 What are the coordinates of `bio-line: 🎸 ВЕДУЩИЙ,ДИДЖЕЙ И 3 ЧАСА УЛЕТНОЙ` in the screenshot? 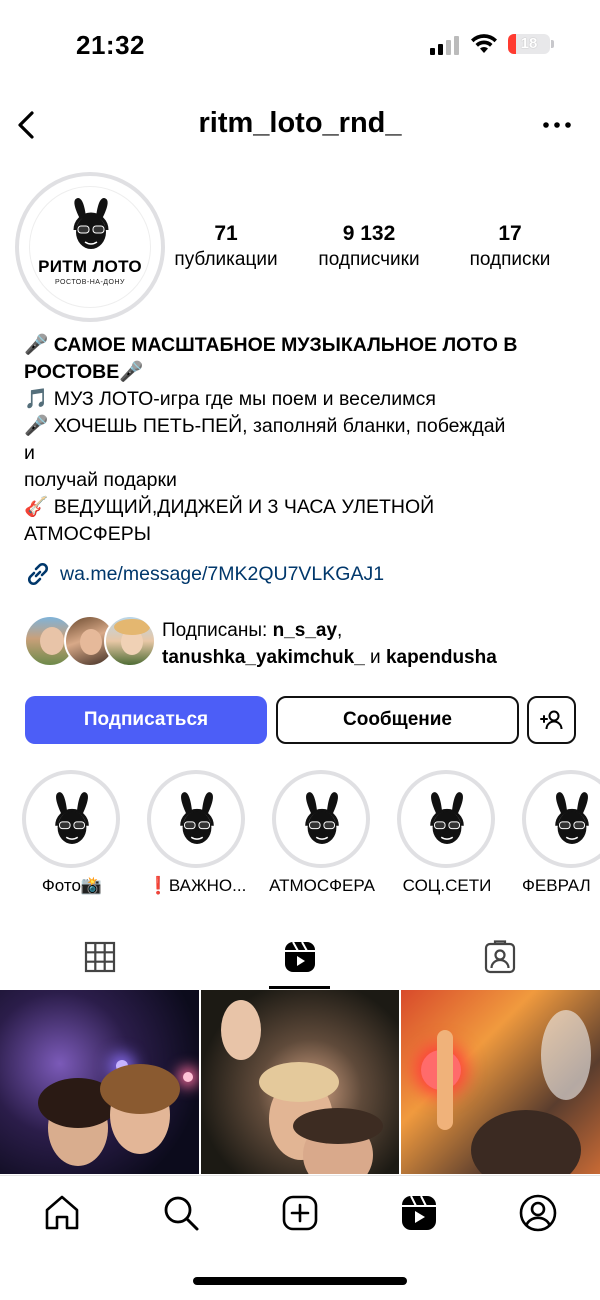 It's located at (229, 507).